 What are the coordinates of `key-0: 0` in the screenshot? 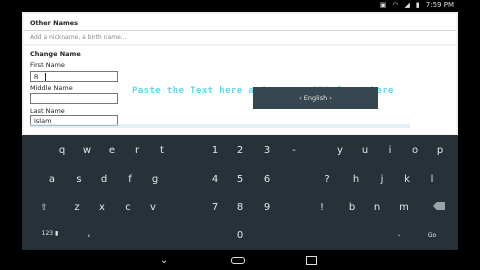 It's located at (240, 236).